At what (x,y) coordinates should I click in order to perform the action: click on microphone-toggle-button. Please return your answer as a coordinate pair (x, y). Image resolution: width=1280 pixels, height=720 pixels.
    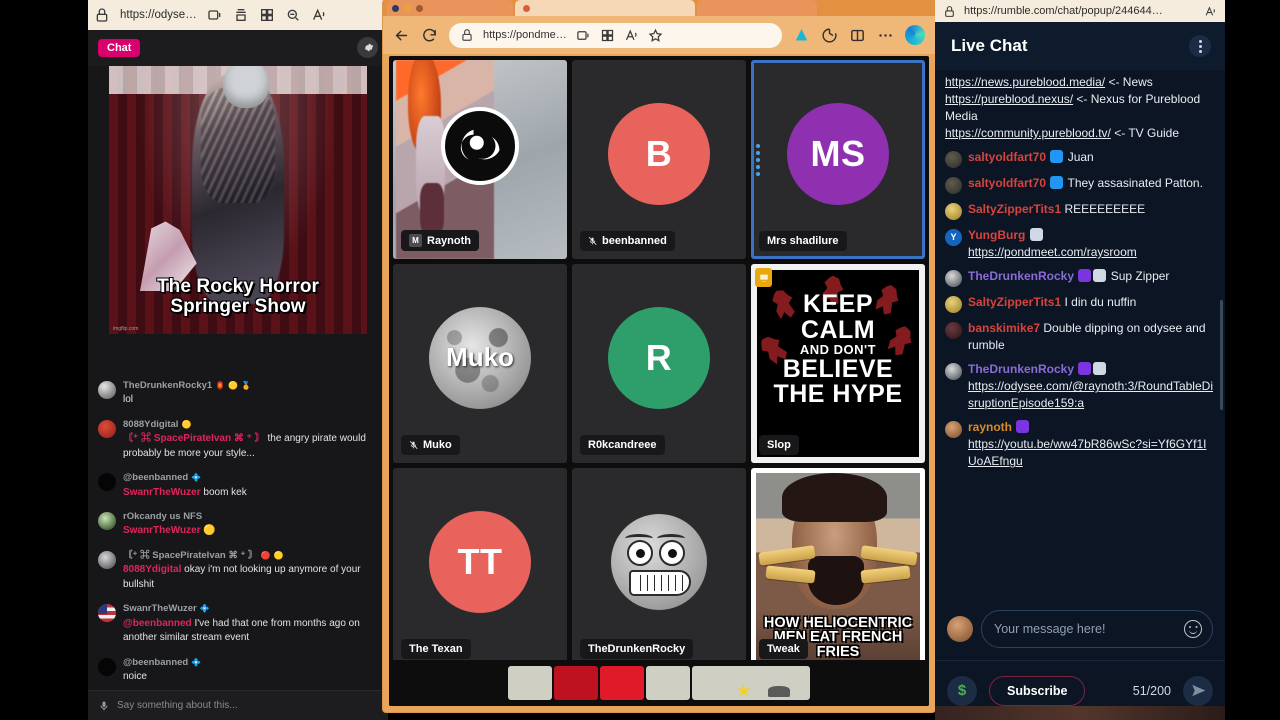
    Looking at the image, I should click on (530, 683).